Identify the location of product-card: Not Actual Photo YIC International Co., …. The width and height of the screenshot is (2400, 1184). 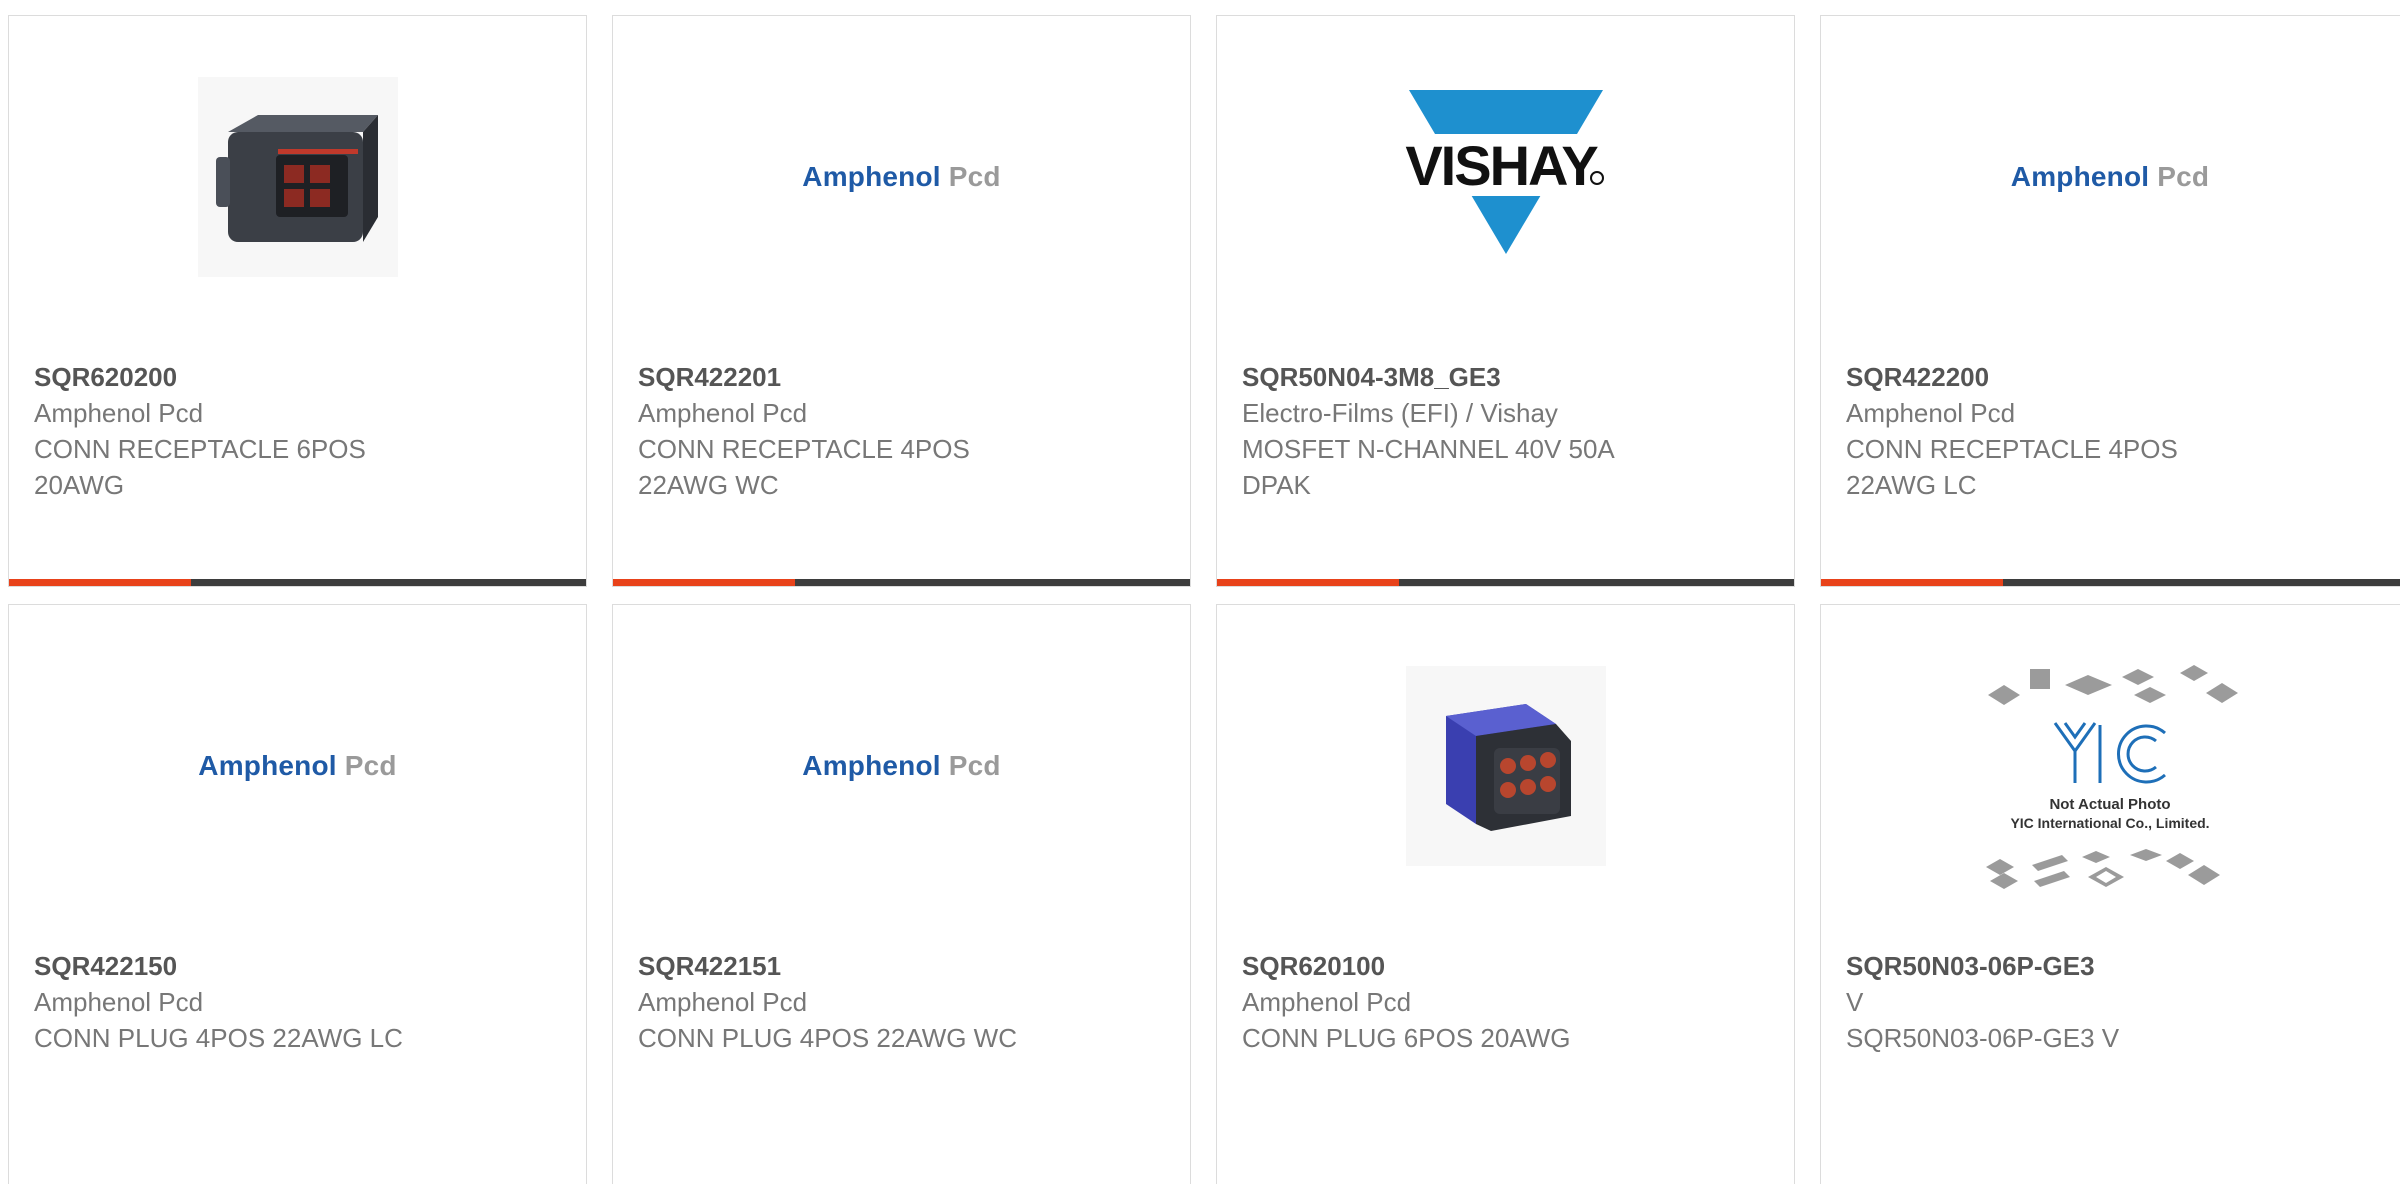
(2110, 894).